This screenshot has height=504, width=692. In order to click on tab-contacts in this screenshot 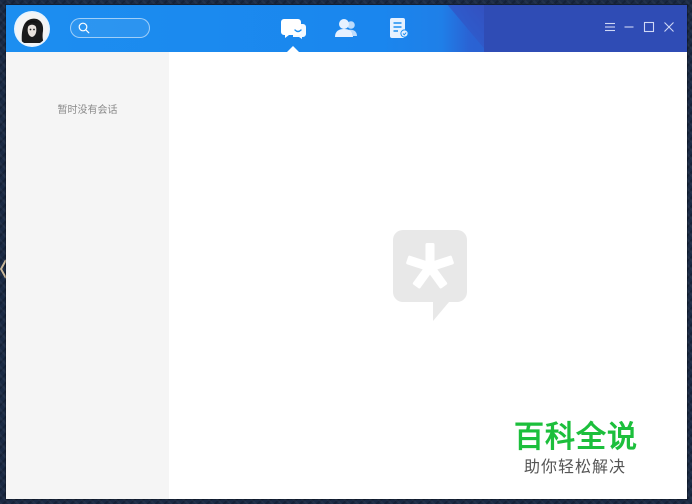, I will do `click(346, 28)`.